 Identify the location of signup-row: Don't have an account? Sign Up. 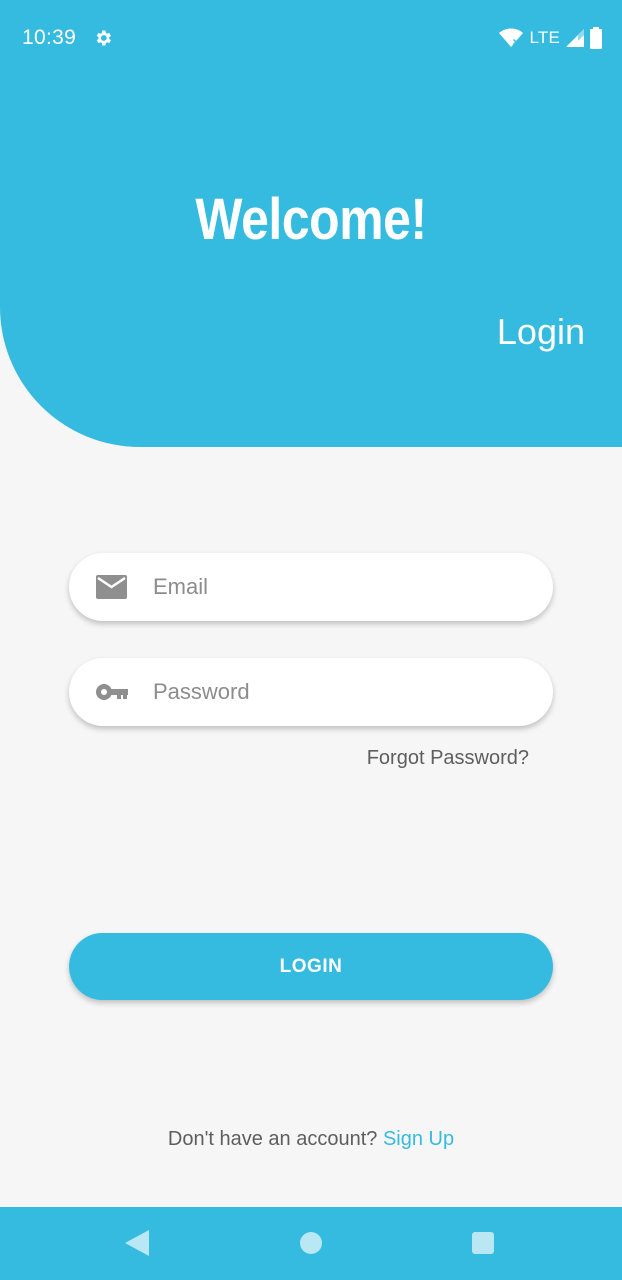
(311, 1139).